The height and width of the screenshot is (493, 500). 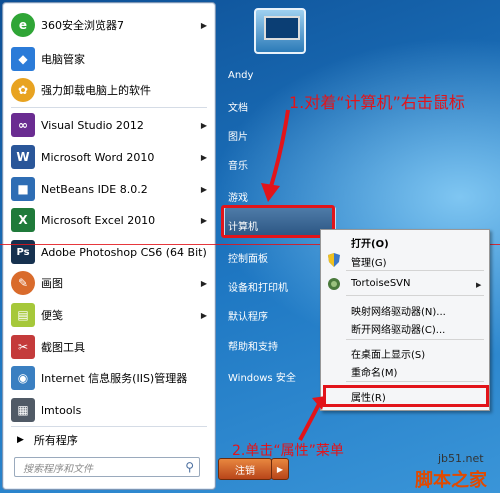 What do you see at coordinates (275, 155) in the screenshot?
I see `arrow-to-computer-icon` at bounding box center [275, 155].